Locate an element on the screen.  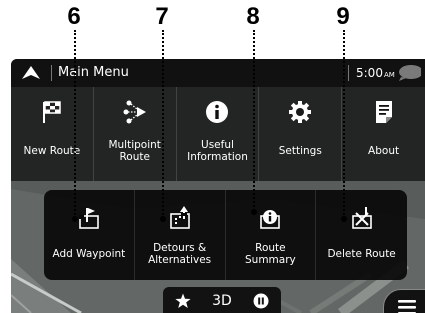
menu-button is located at coordinates (404, 301).